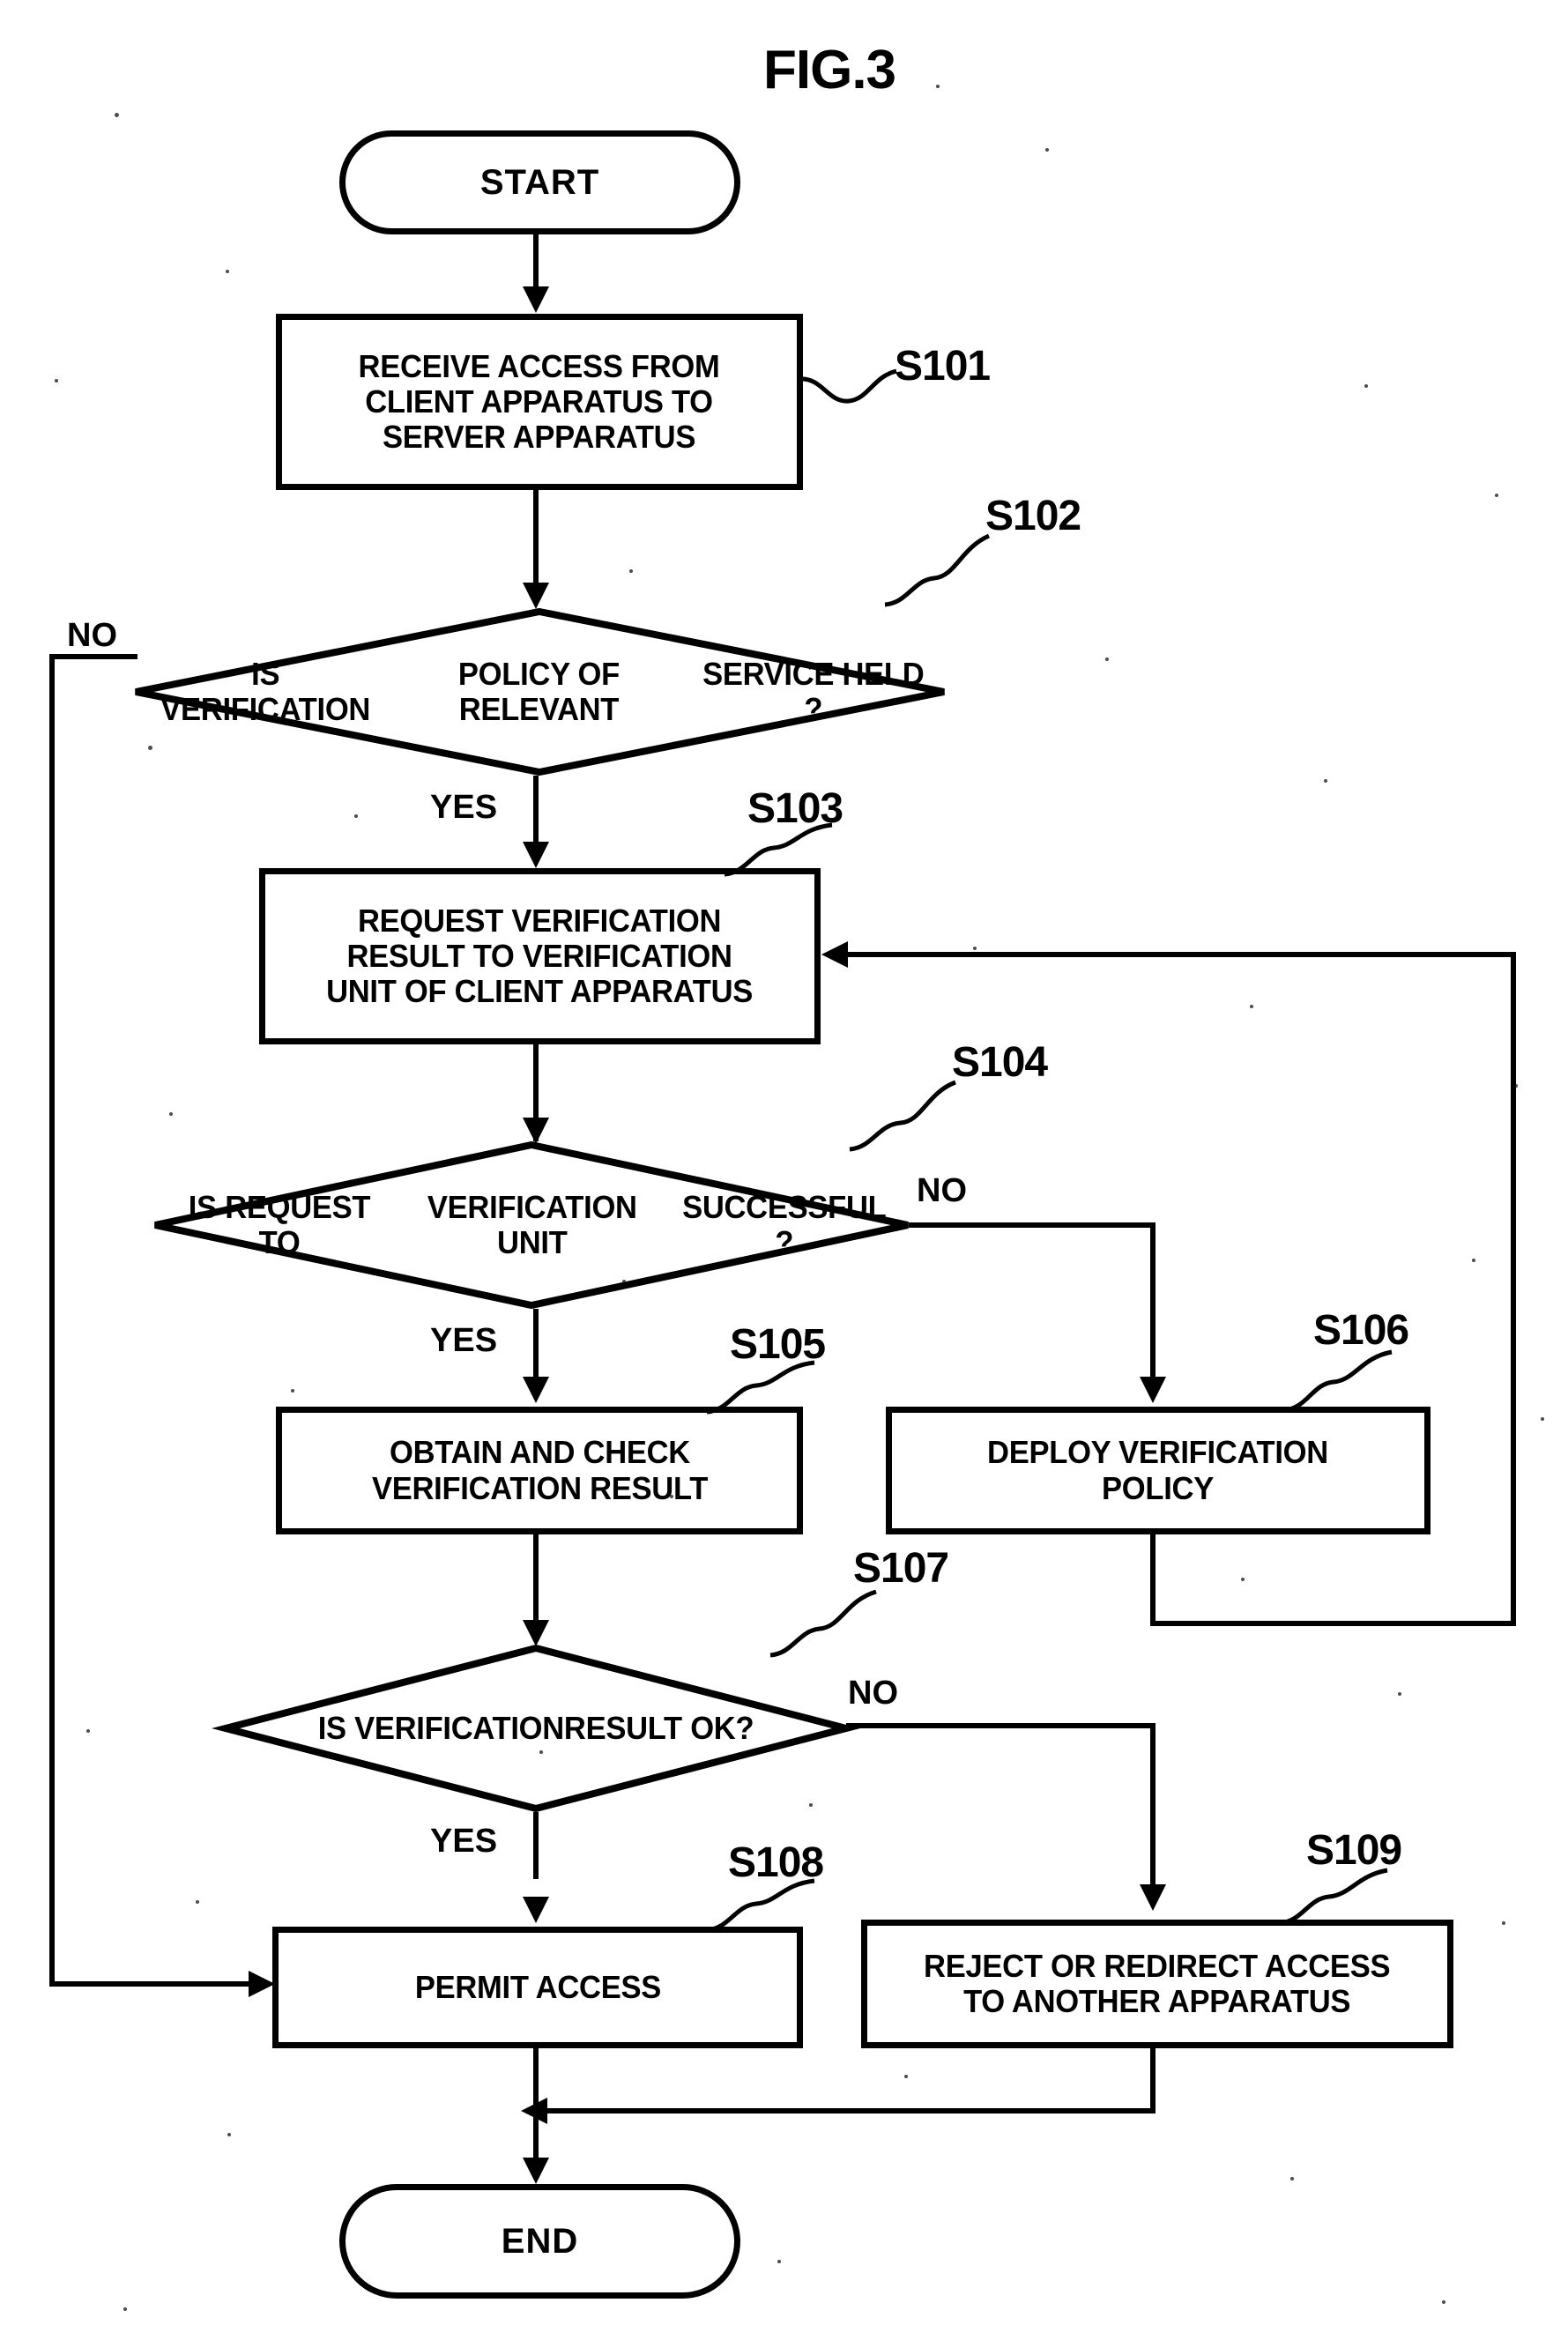 The width and height of the screenshot is (1568, 2340). Describe the element at coordinates (536, 1390) in the screenshot. I see `edge-s104-yes-arrow` at that location.